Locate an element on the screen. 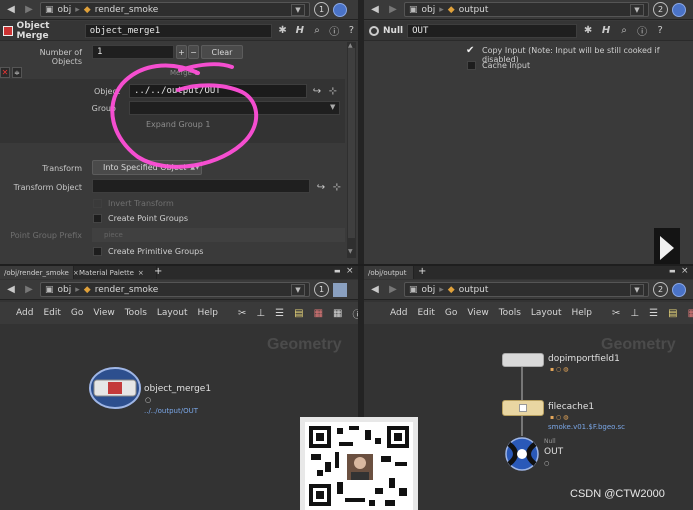  menu-go: Go is located at coordinates (77, 313).